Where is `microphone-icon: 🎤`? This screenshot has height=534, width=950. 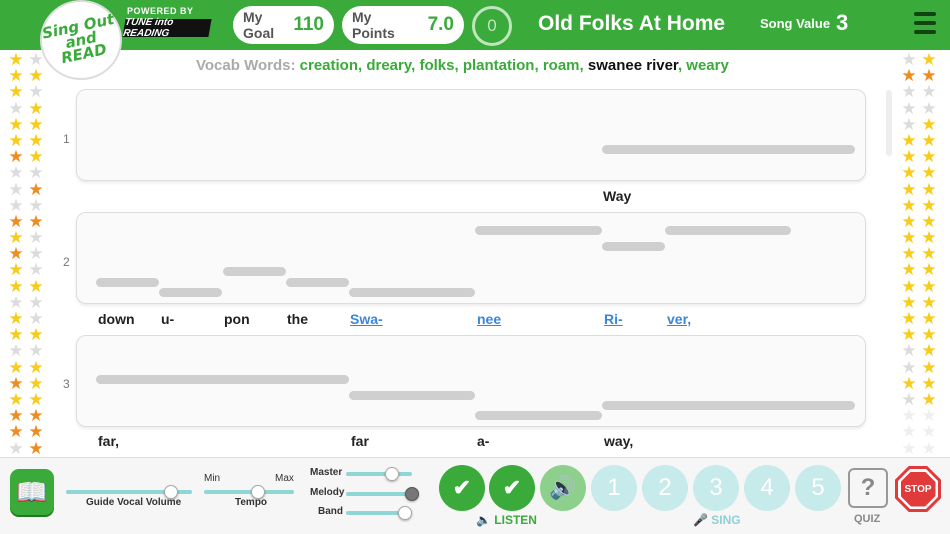
microphone-icon: 🎤 is located at coordinates (700, 520).